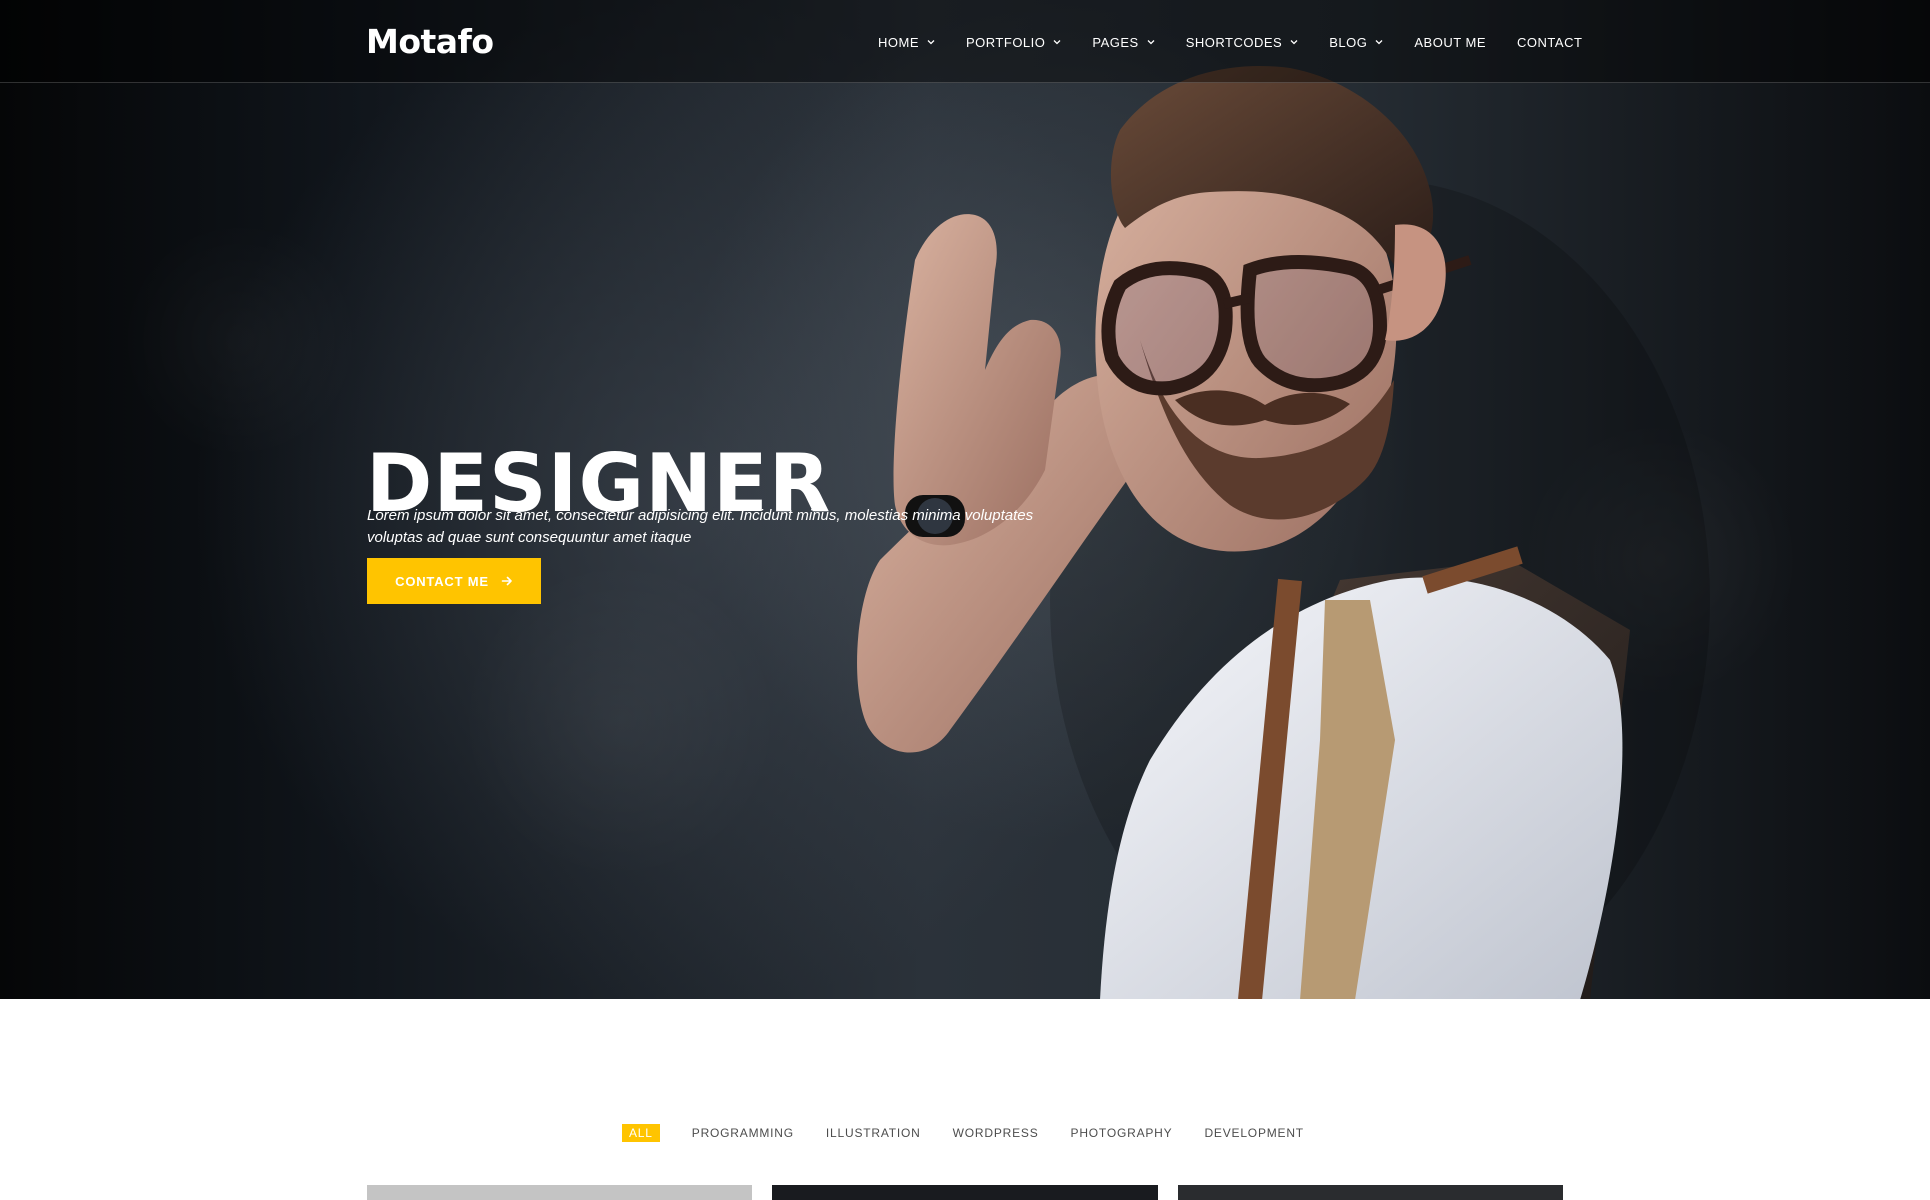  I want to click on nav-about-me-label: ABOUT ME, so click(1450, 42).